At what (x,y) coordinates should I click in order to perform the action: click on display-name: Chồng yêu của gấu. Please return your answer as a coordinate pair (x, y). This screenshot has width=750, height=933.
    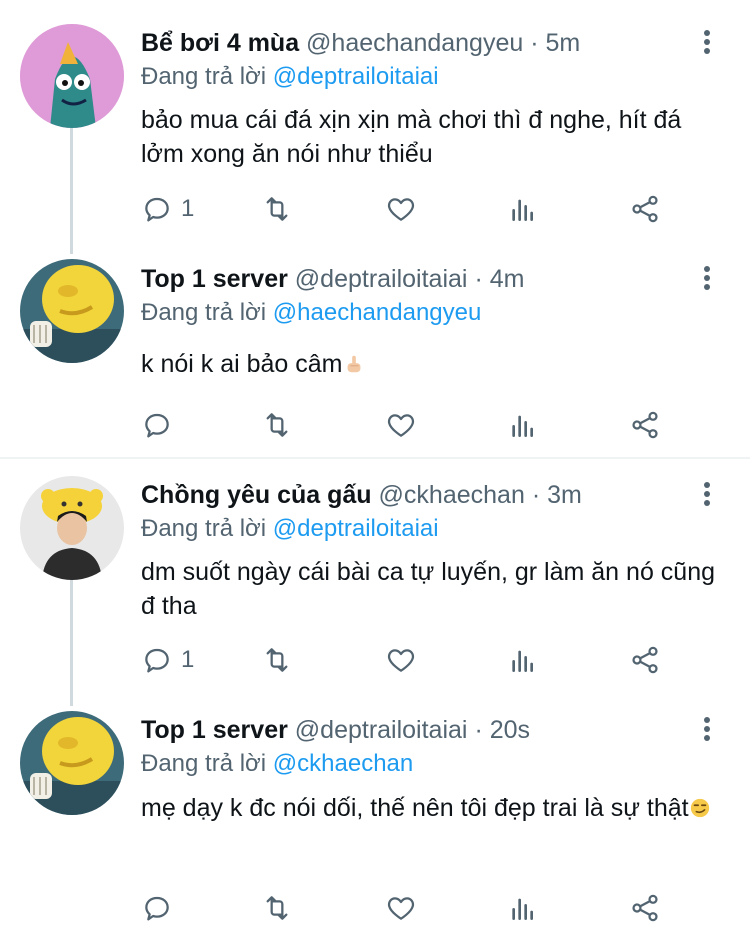
    Looking at the image, I should click on (256, 495).